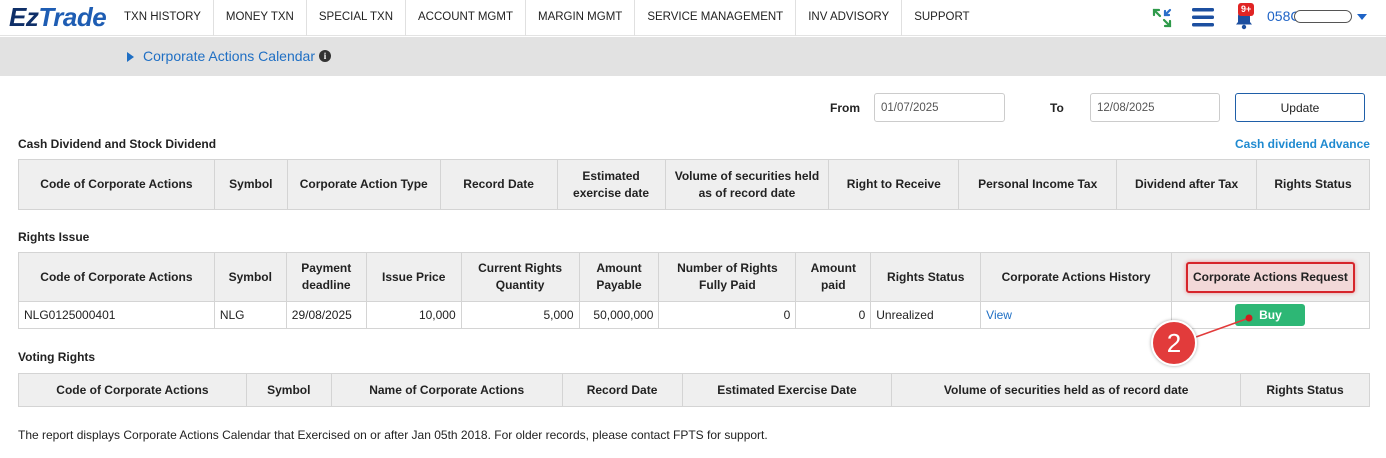 The width and height of the screenshot is (1386, 458). What do you see at coordinates (1174, 343) in the screenshot?
I see `step-marker: 2` at bounding box center [1174, 343].